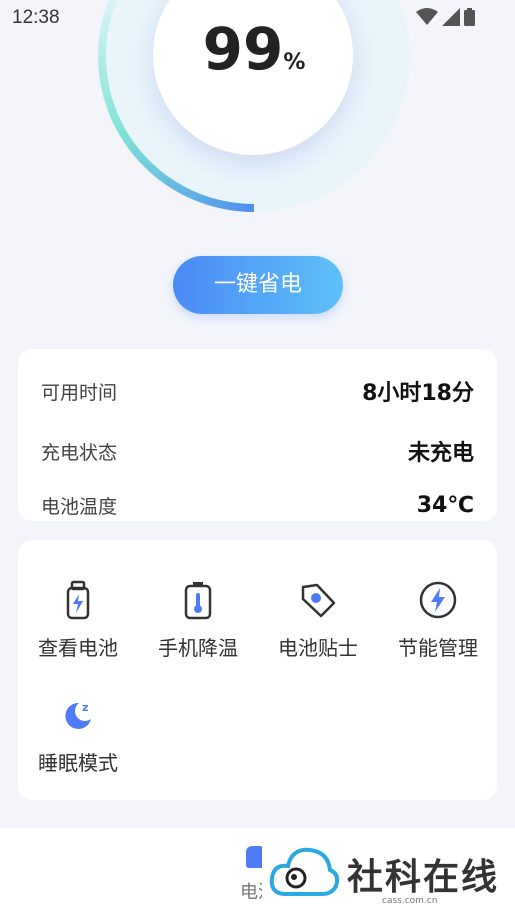  I want to click on tool-label: 手机降温, so click(198, 648).